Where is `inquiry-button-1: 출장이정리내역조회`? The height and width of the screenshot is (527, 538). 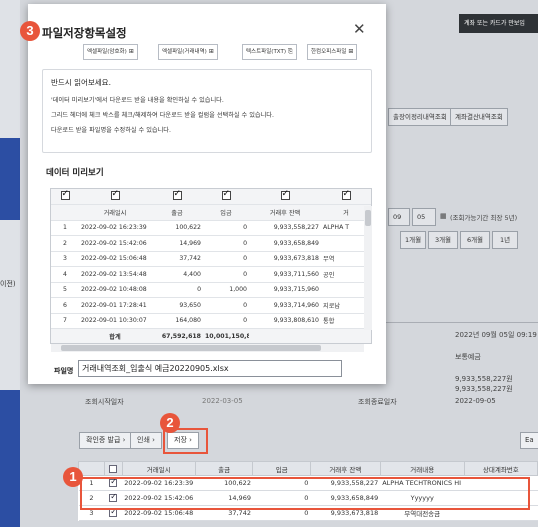 inquiry-button-1: 출장이정리내역조회 is located at coordinates (420, 117).